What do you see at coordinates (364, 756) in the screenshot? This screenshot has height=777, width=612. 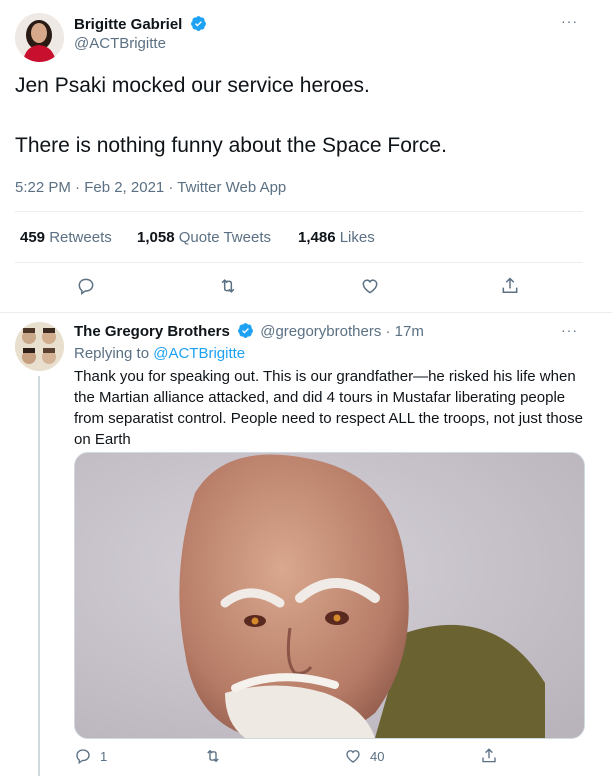 I see `reply-like-button: 40` at bounding box center [364, 756].